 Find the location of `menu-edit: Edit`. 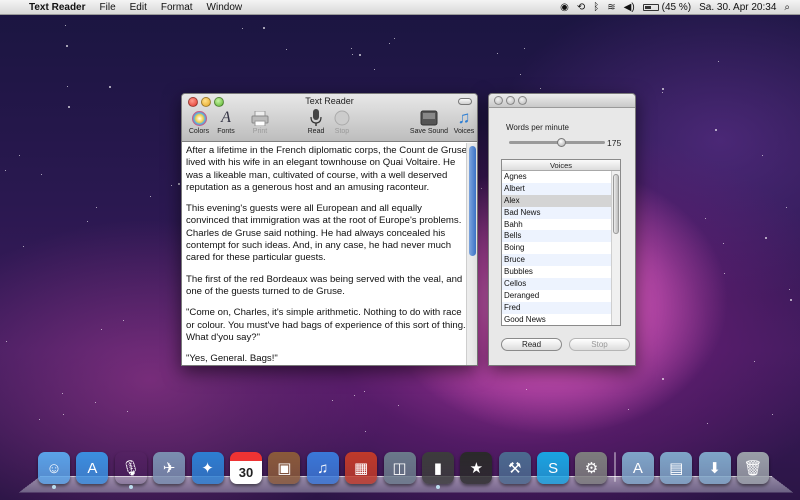

menu-edit: Edit is located at coordinates (138, 7).